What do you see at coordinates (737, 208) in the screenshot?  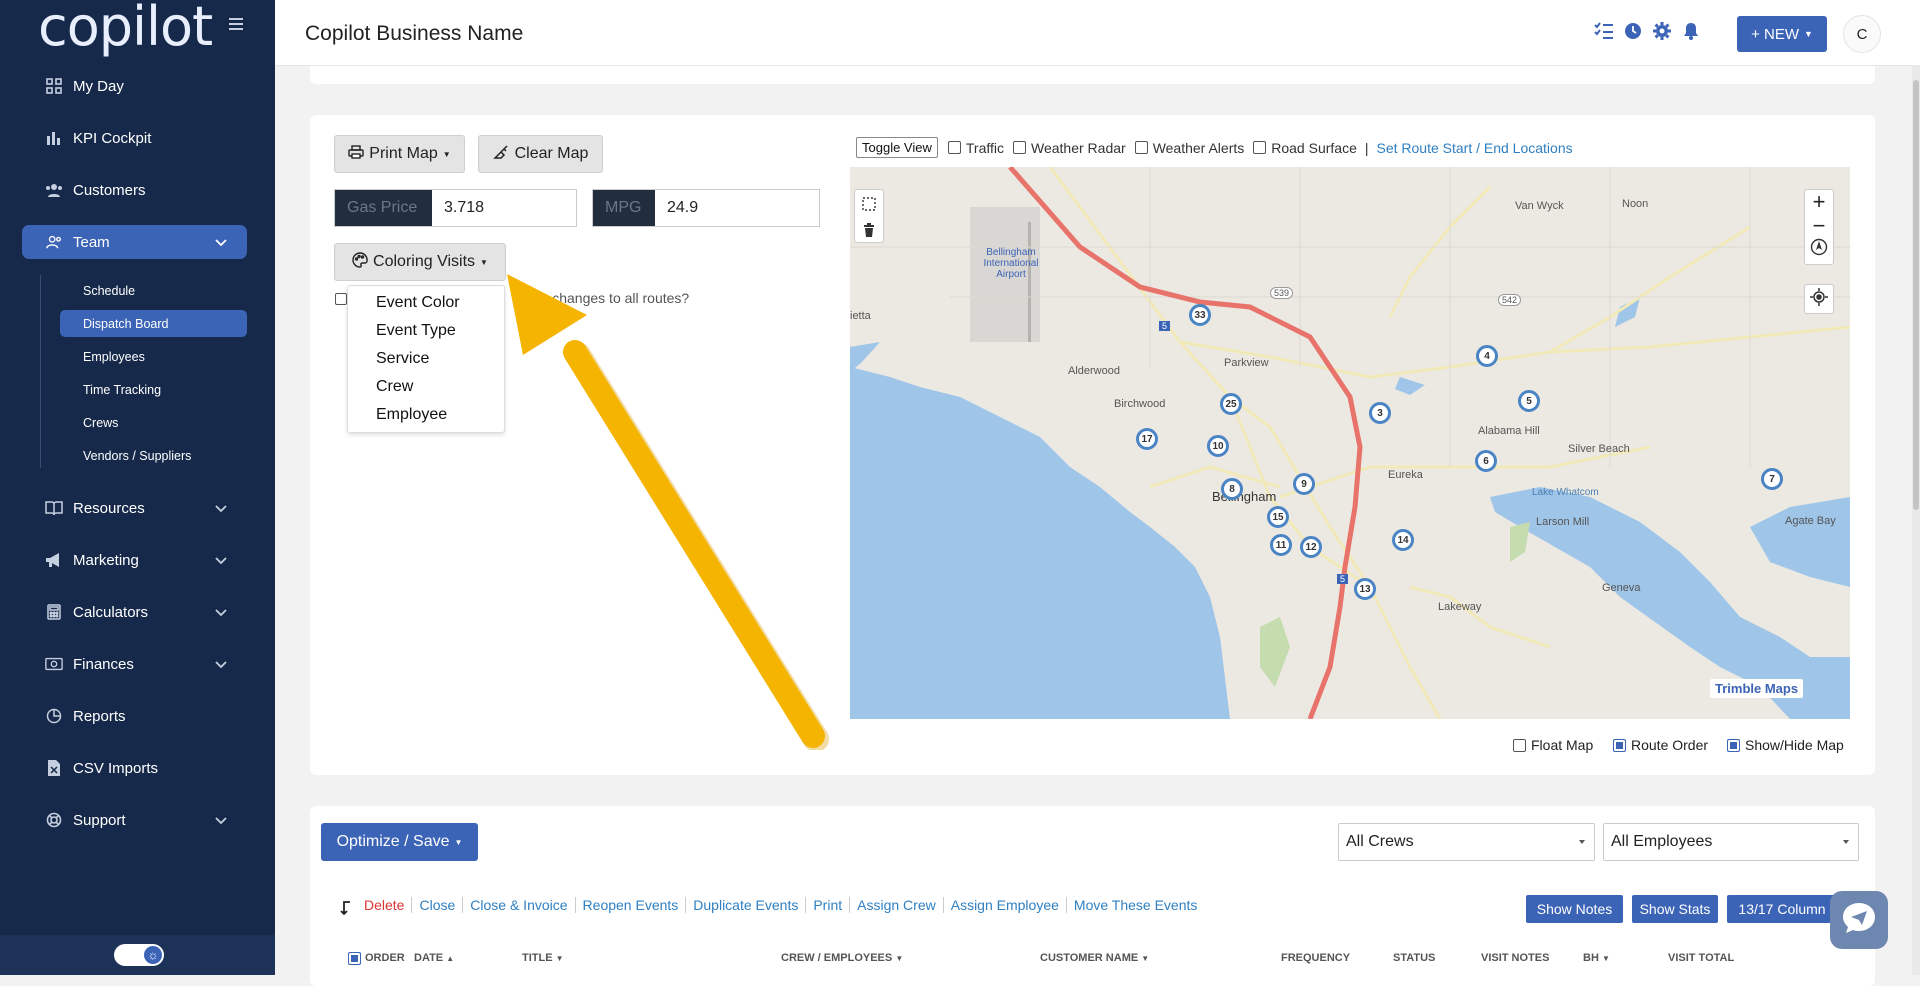 I see `mpg-value: 24.9` at bounding box center [737, 208].